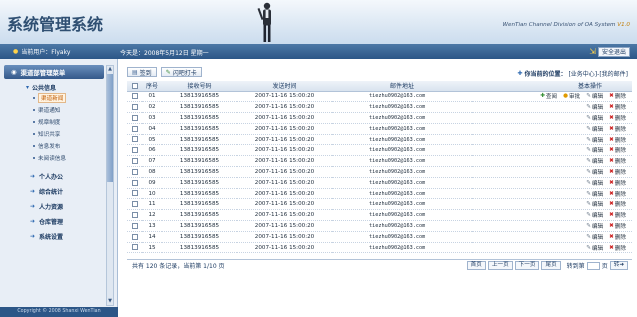 This screenshot has width=637, height=317. What do you see at coordinates (54, 236) in the screenshot?
I see `sidebar-menu-settings: ➜ 系统设置` at bounding box center [54, 236].